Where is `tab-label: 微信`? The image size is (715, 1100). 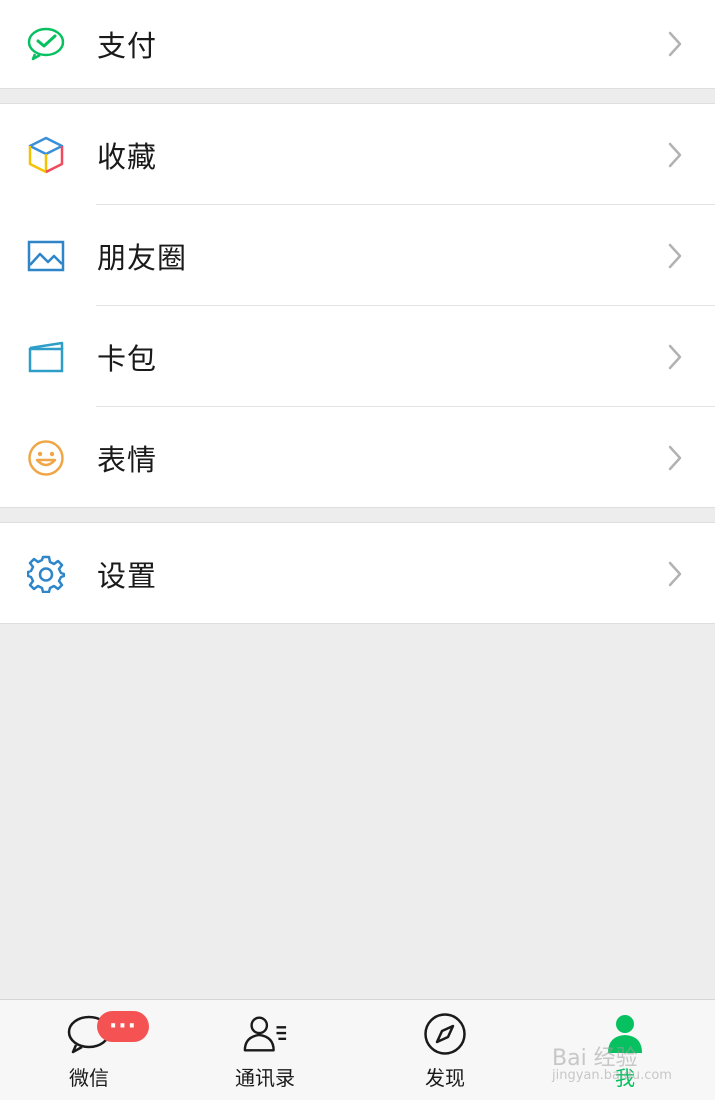 tab-label: 微信 is located at coordinates (89, 1078).